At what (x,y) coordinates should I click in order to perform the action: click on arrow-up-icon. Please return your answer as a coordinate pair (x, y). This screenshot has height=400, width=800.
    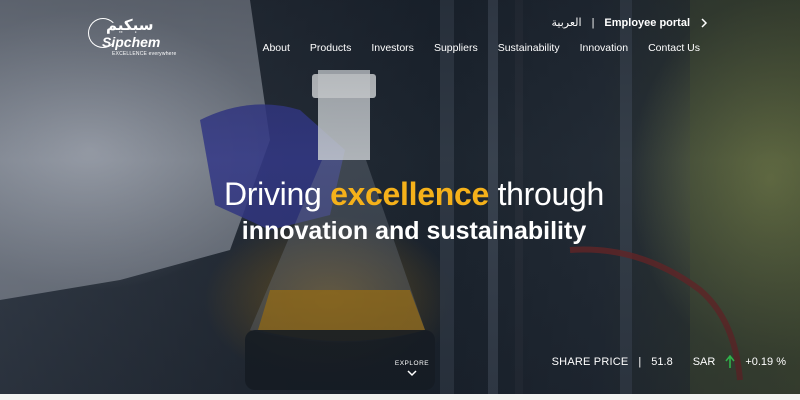
    Looking at the image, I should click on (730, 361).